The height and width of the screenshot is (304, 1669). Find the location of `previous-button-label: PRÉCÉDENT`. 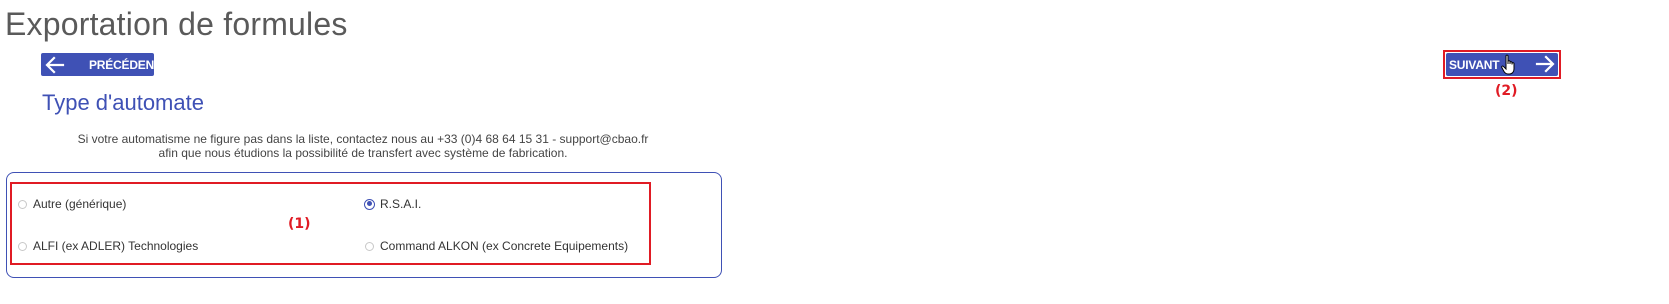

previous-button-label: PRÉCÉDENT is located at coordinates (125, 64).